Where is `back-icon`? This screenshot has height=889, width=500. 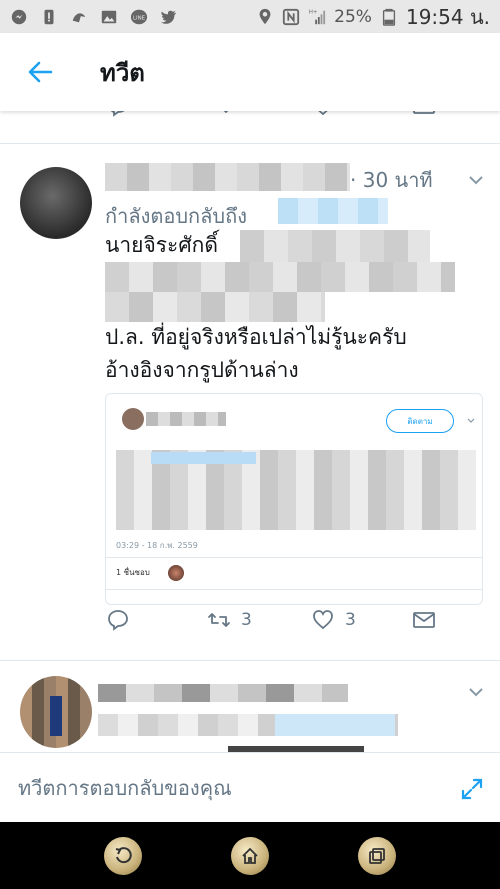
back-icon is located at coordinates (124, 854).